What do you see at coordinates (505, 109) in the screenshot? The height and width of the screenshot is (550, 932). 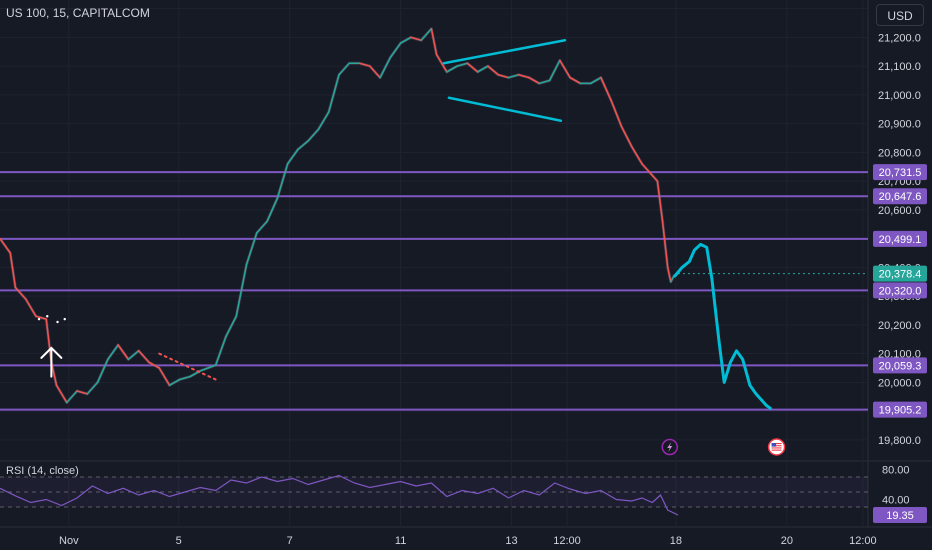 I see `wedge-lower-line` at bounding box center [505, 109].